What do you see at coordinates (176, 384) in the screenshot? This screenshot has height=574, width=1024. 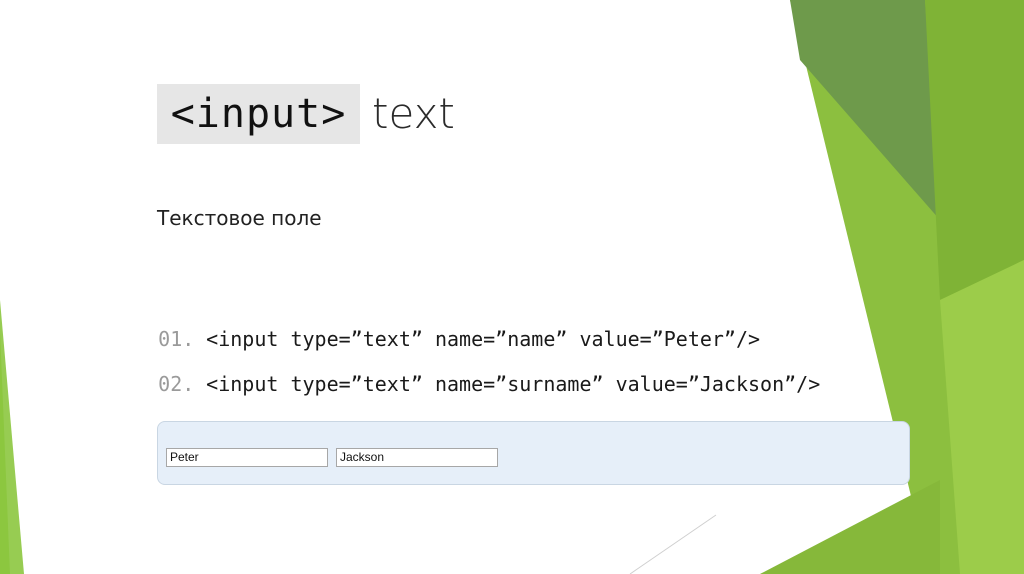 I see `line-number: 02.` at bounding box center [176, 384].